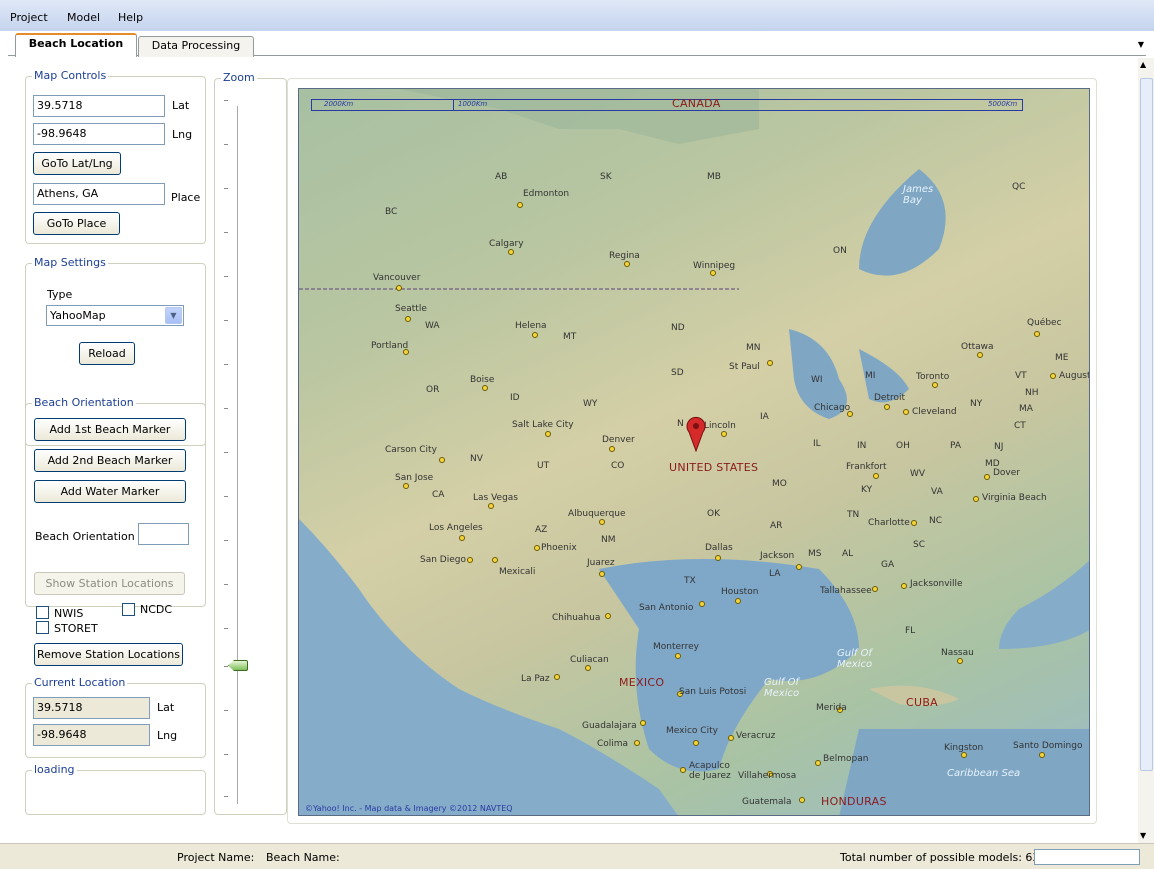 The height and width of the screenshot is (869, 1154). I want to click on storet-checkbox, so click(42, 627).